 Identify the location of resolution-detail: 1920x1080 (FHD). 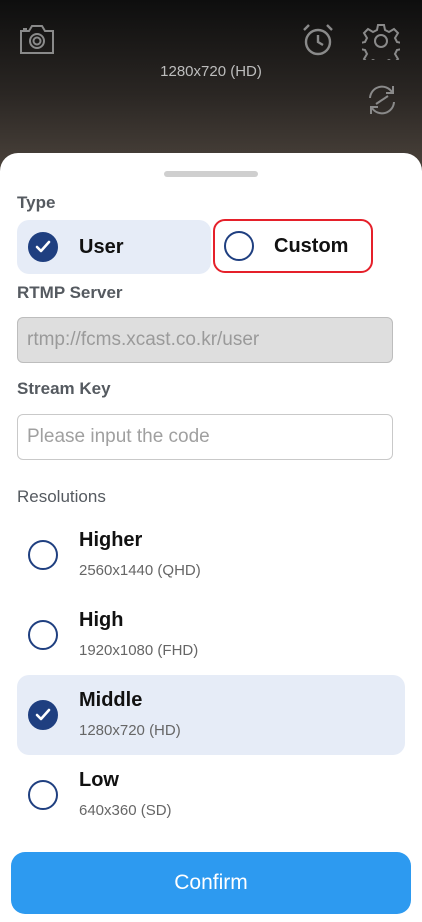
(139, 650).